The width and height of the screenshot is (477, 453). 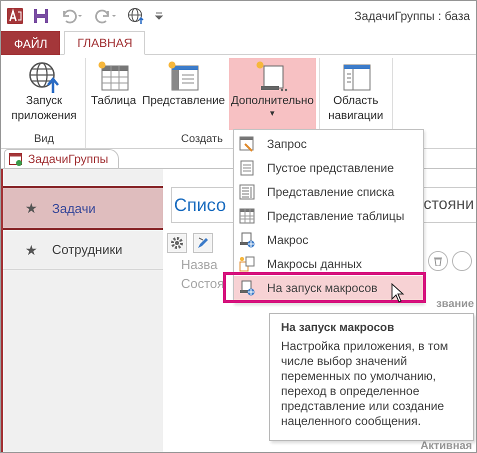 What do you see at coordinates (247, 264) in the screenshot?
I see `data-macro-icon` at bounding box center [247, 264].